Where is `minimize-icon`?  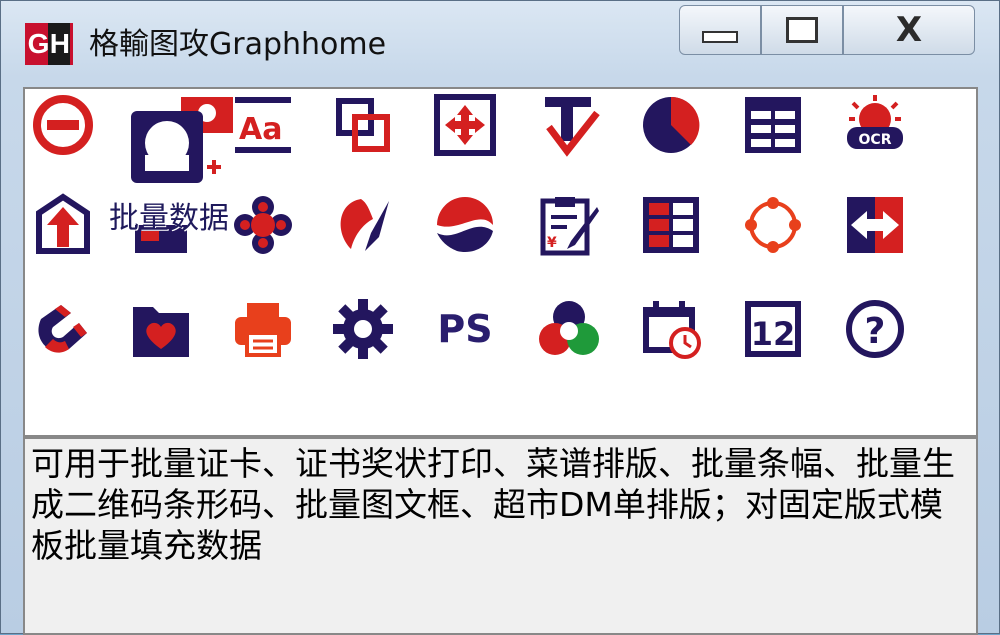 minimize-icon is located at coordinates (720, 37).